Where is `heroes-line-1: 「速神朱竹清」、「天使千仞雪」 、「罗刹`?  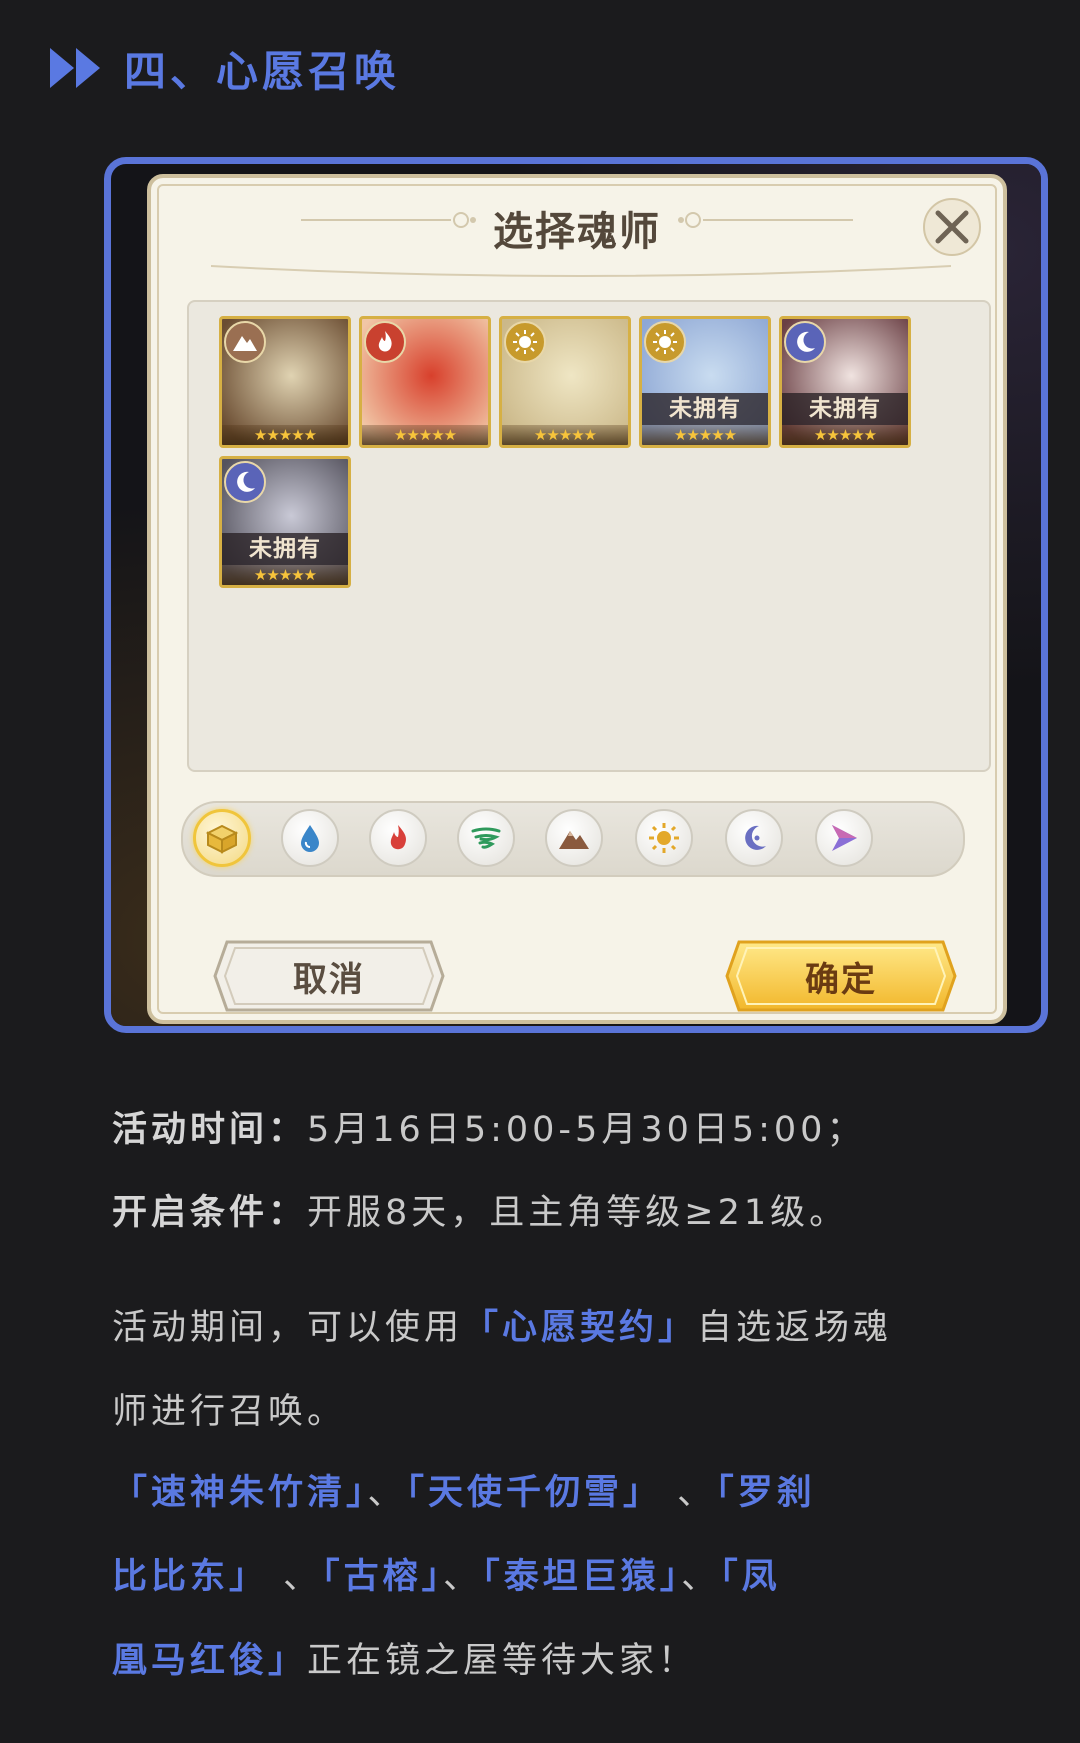 heroes-line-1: 「速神朱竹清」、「天使千仞雪」 、「罗刹 is located at coordinates (572, 1500).